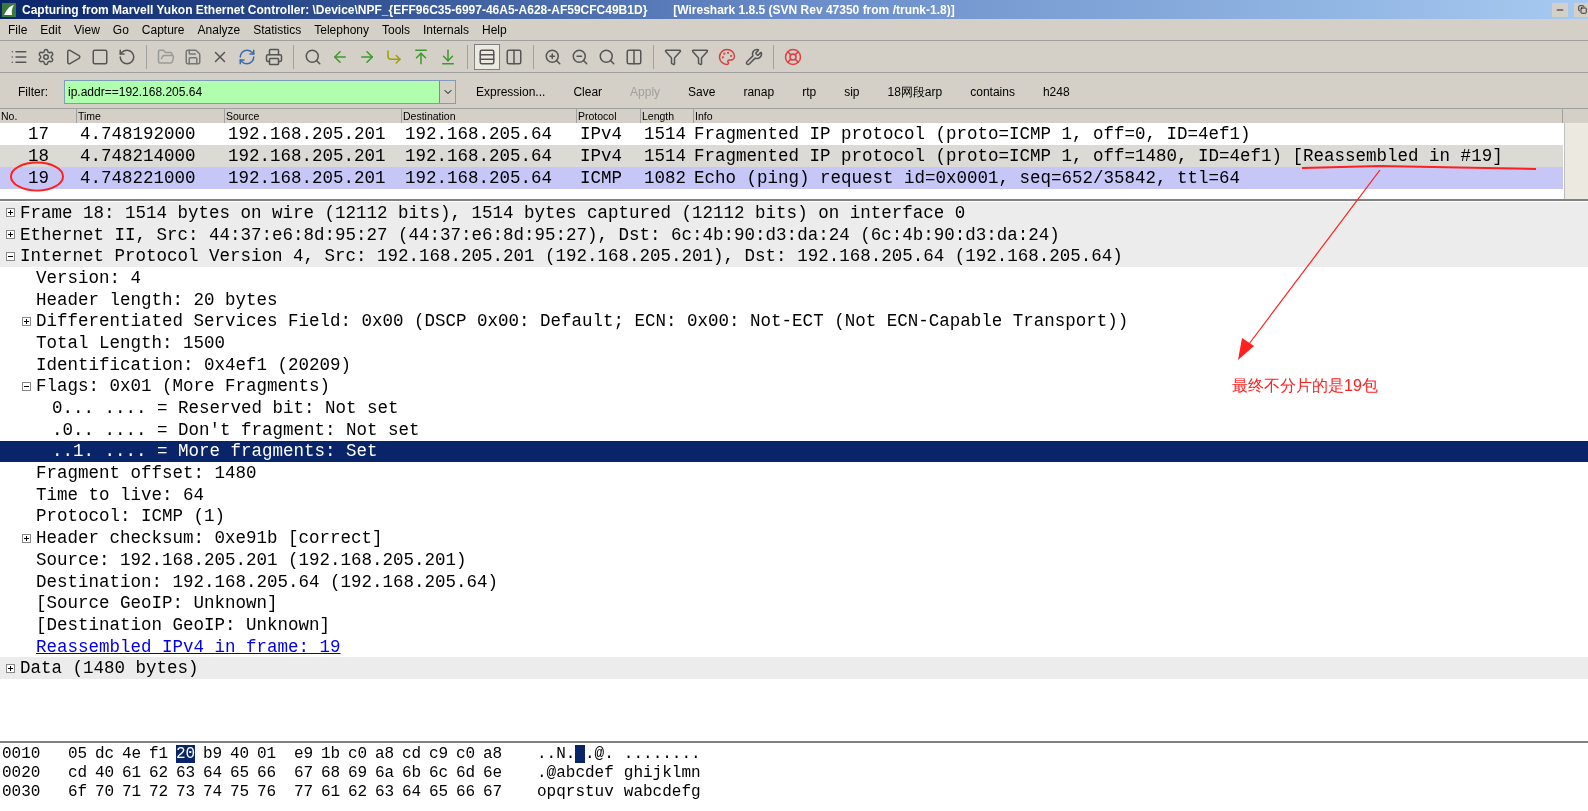  I want to click on hex-byte: 6f, so click(77, 791).